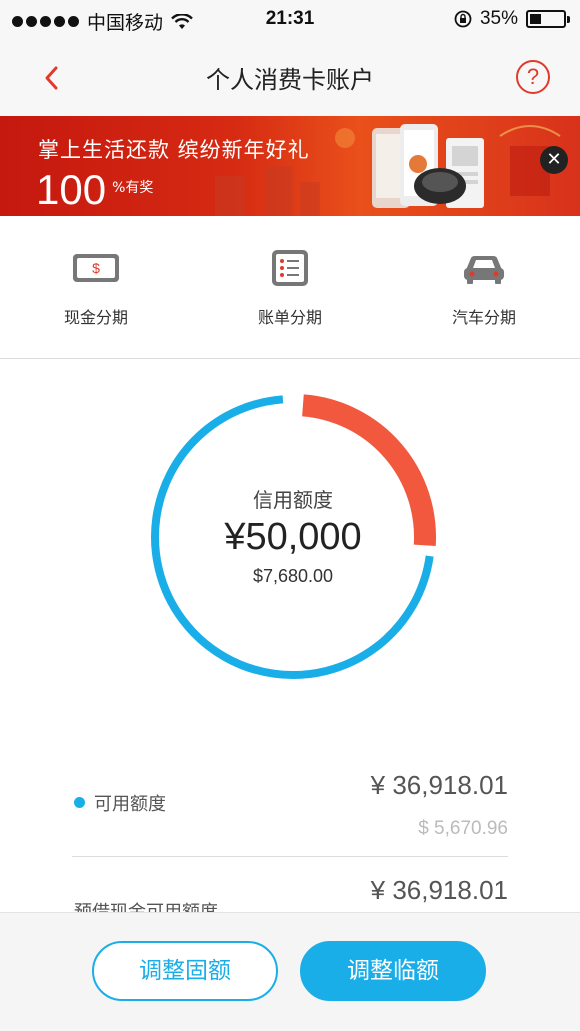 This screenshot has width=580, height=1031. I want to click on shortcut-label: 账单分期, so click(289, 317).